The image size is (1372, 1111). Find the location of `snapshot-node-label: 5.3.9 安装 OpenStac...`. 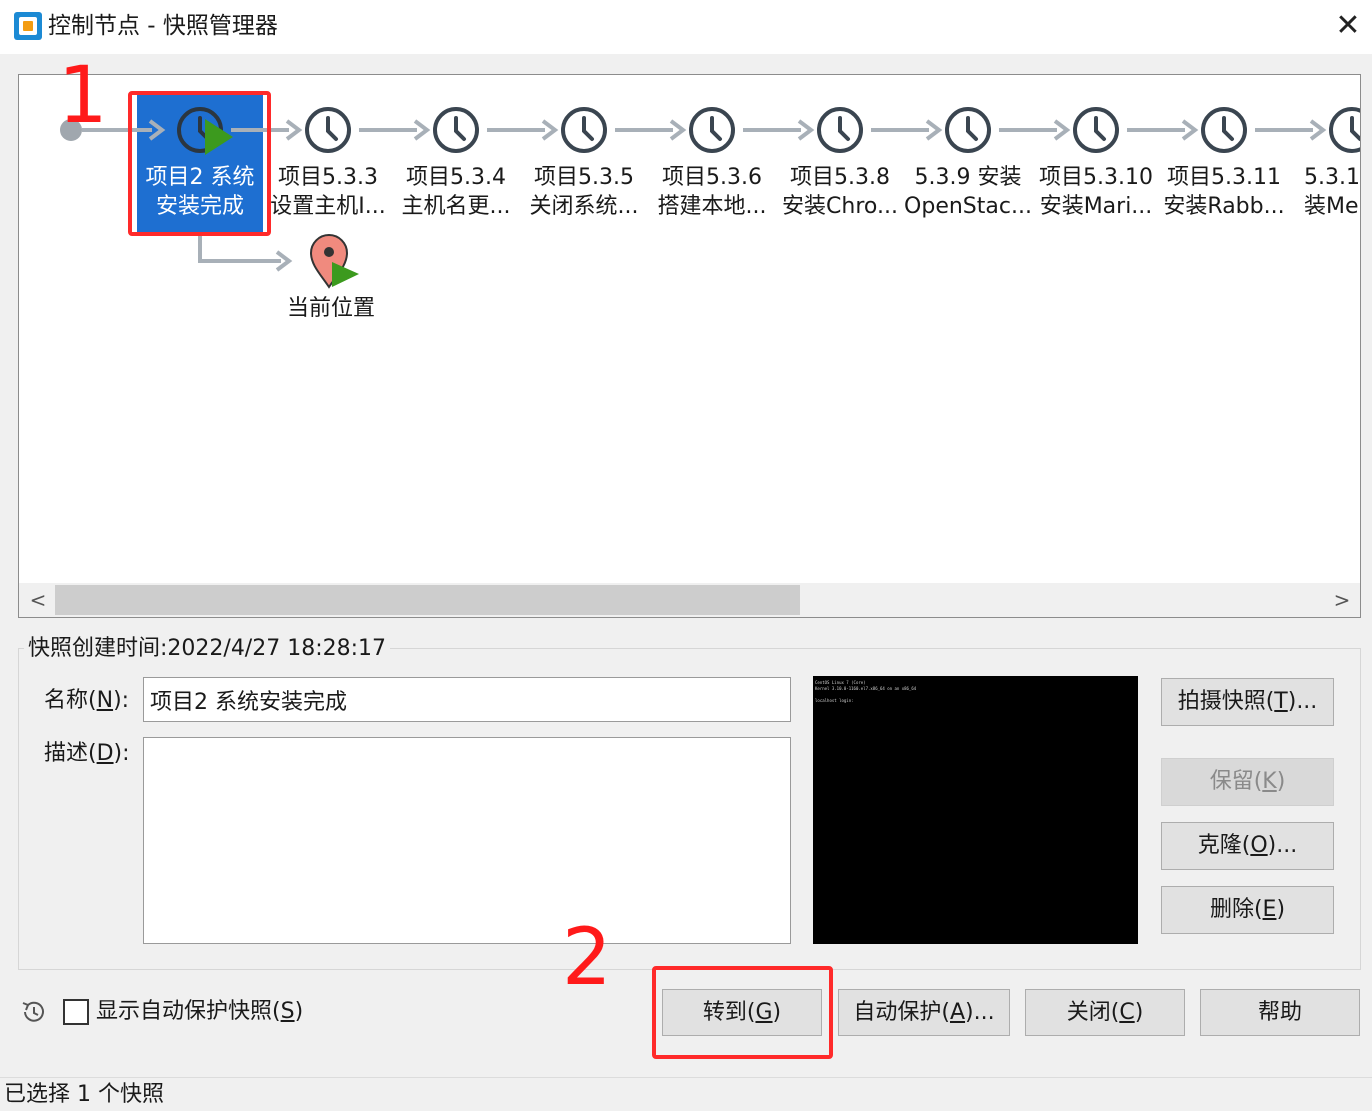

snapshot-node-label: 5.3.9 安装 OpenStac... is located at coordinates (968, 192).